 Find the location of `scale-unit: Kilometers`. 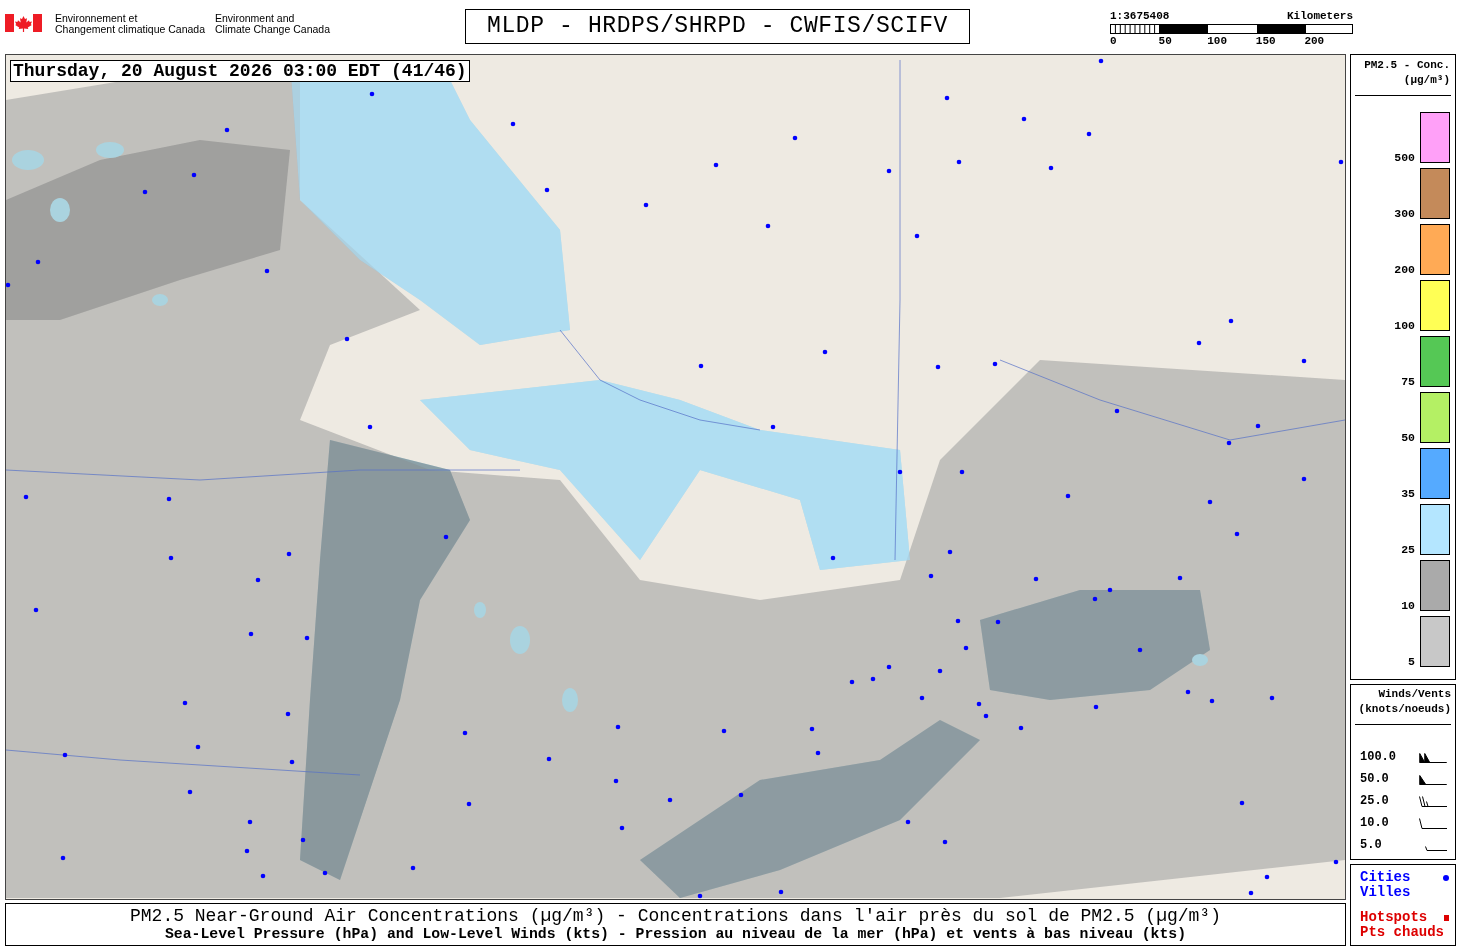

scale-unit: Kilometers is located at coordinates (1320, 16).